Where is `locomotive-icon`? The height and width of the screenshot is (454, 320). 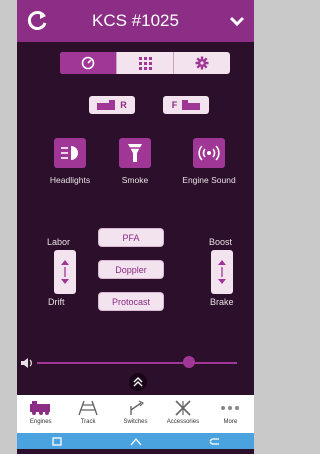 locomotive-icon is located at coordinates (39, 408).